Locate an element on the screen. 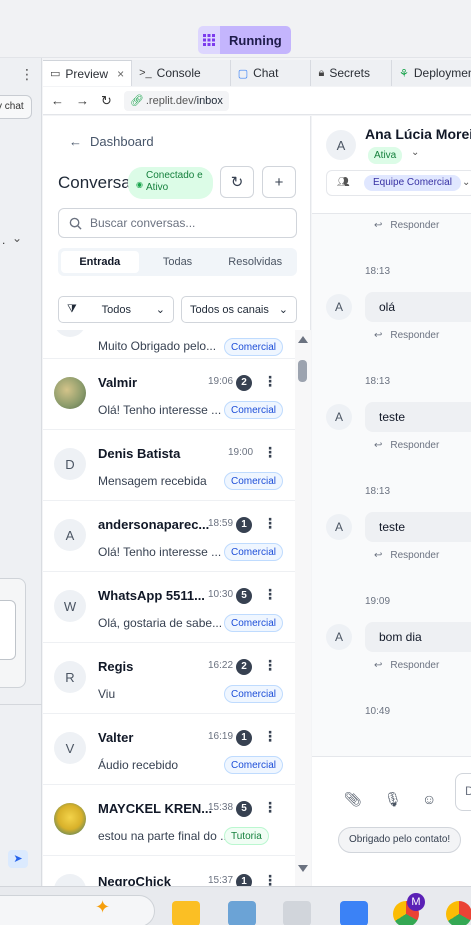 This screenshot has width=471, height=925. tab-preview: ▭ Preview × is located at coordinates (88, 73).